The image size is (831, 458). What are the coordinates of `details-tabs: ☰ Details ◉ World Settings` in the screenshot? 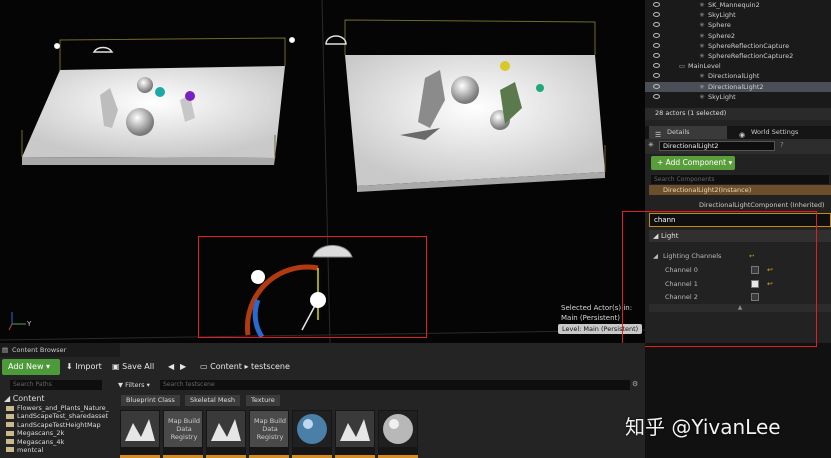 It's located at (738, 132).